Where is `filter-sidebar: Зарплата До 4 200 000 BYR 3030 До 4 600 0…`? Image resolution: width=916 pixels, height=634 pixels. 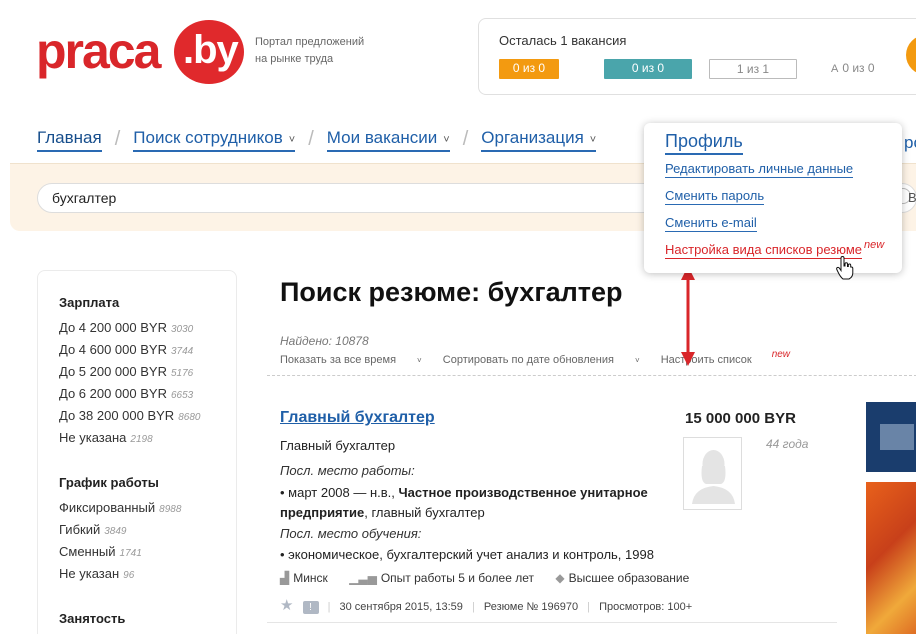
filter-sidebar: Зарплата До 4 200 000 BYR 3030 До 4 600 0… is located at coordinates (137, 452).